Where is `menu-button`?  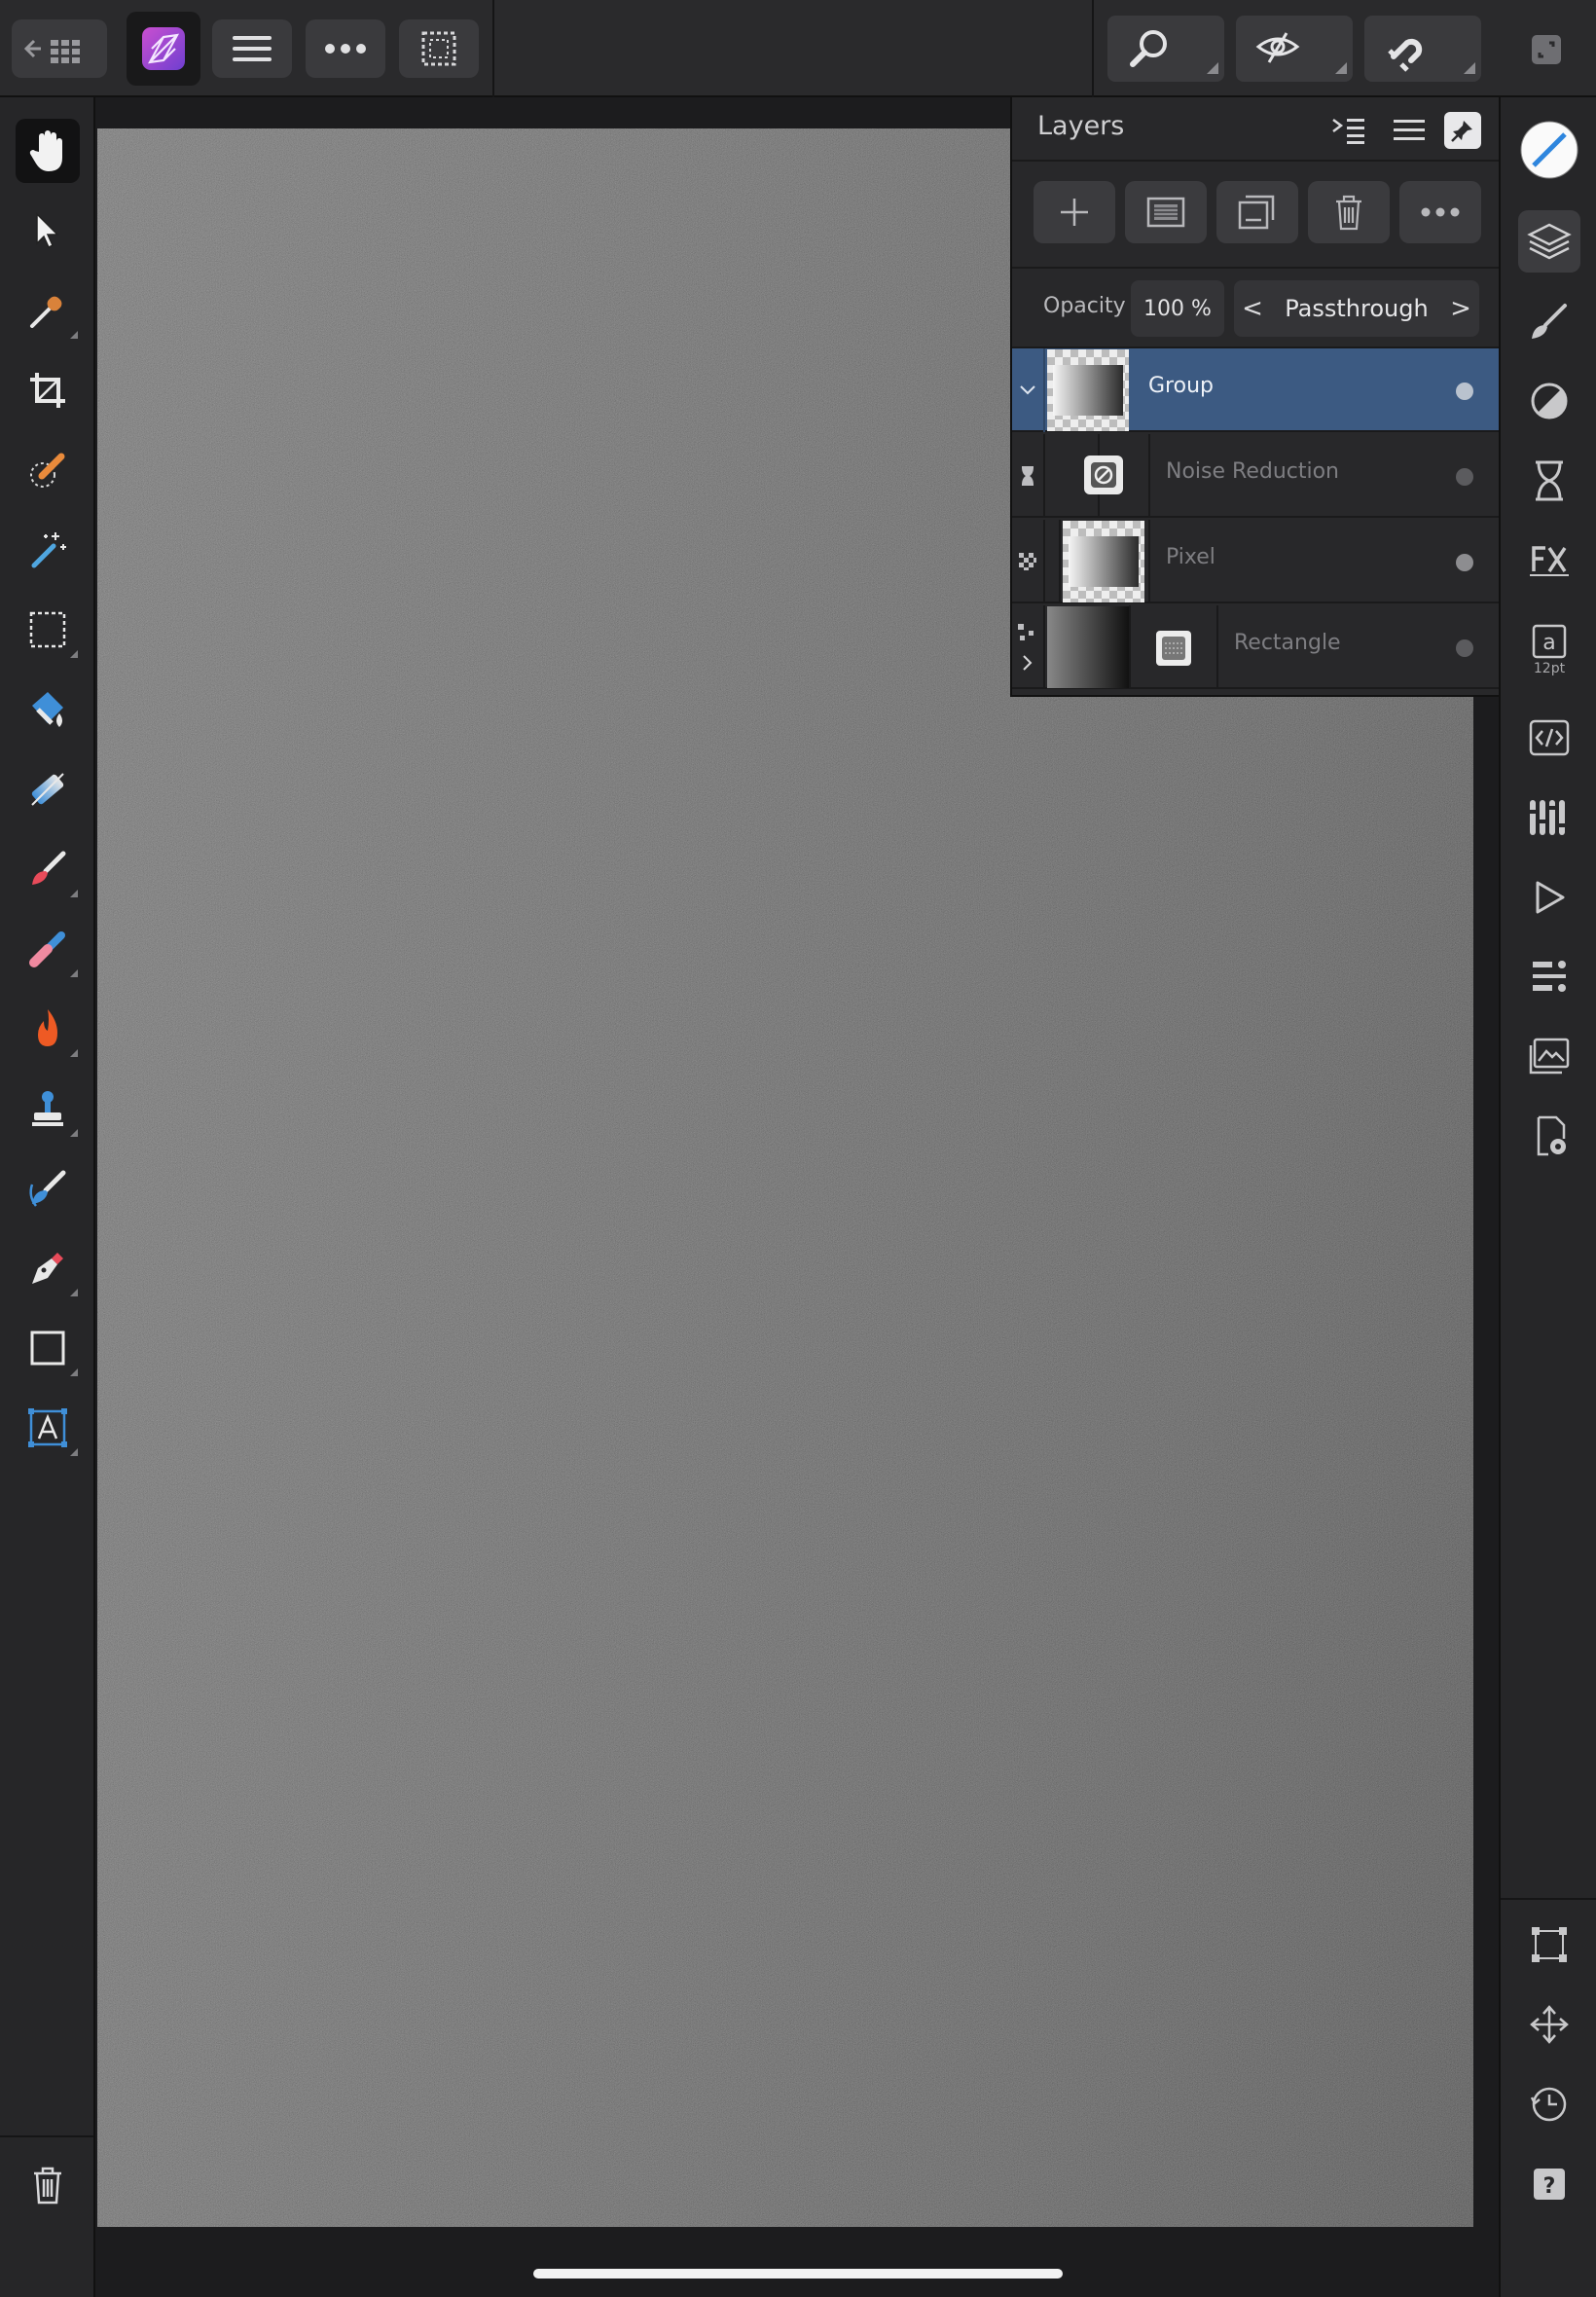
menu-button is located at coordinates (252, 48).